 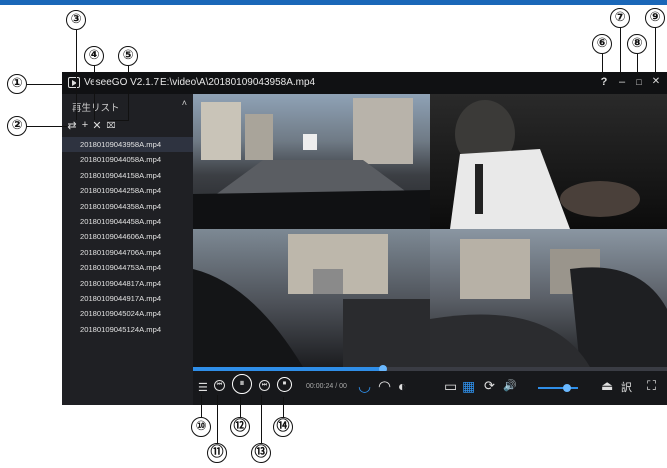 What do you see at coordinates (489, 386) in the screenshot?
I see `rotate-view-icon: ⟳` at bounding box center [489, 386].